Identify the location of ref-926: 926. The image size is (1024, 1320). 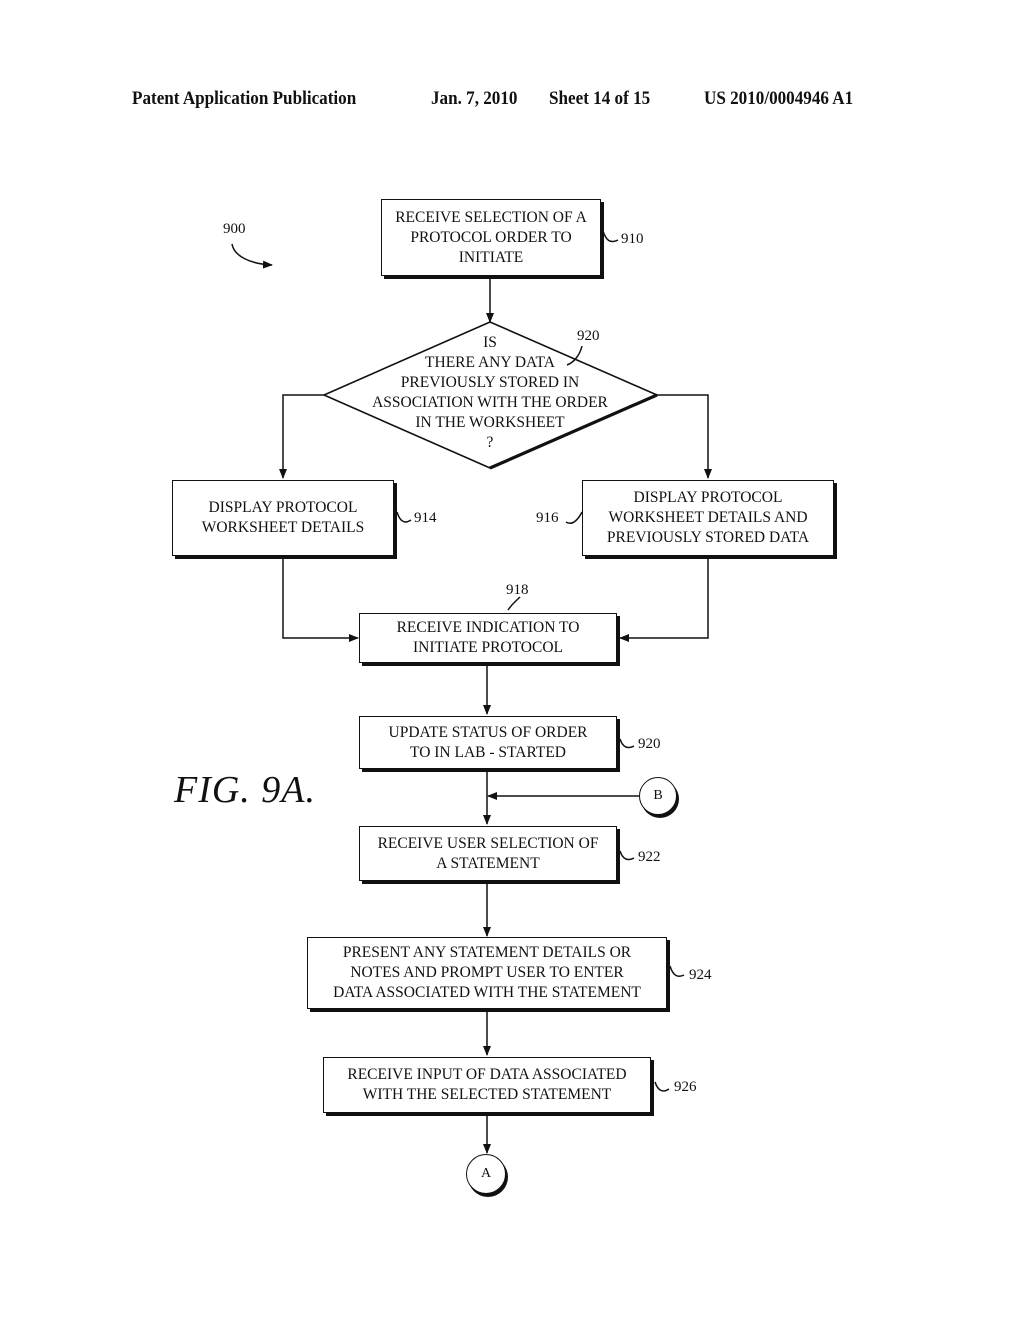
(685, 1087).